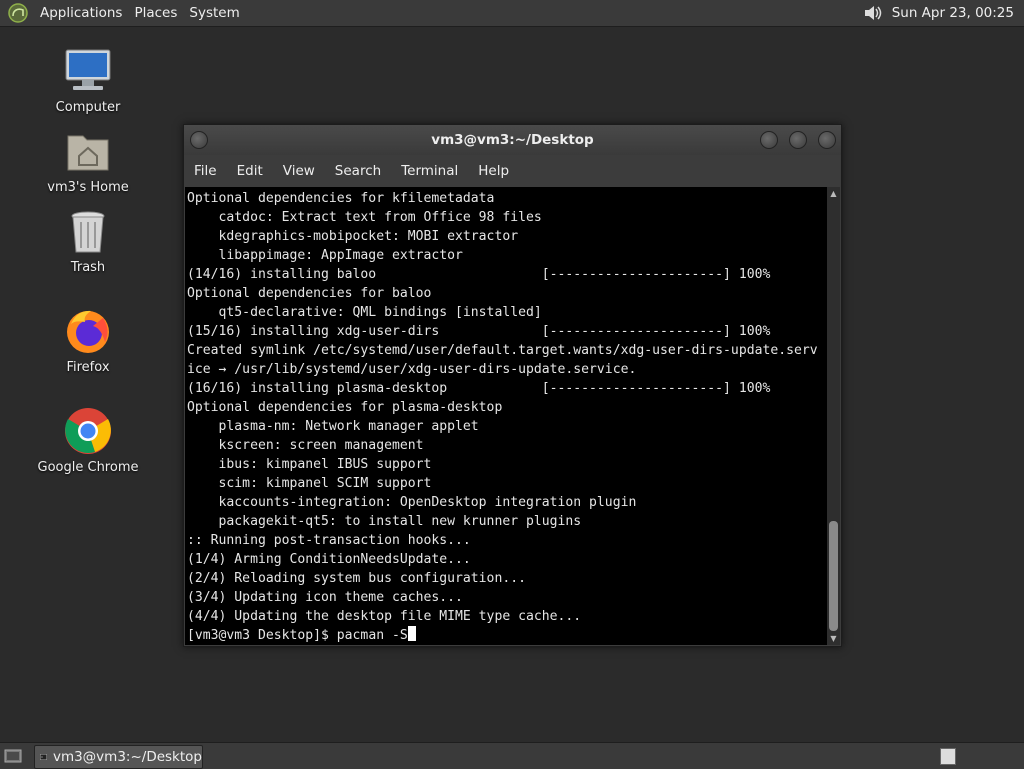  I want to click on window-title: vm3@vm3:~/Desktop, so click(512, 140).